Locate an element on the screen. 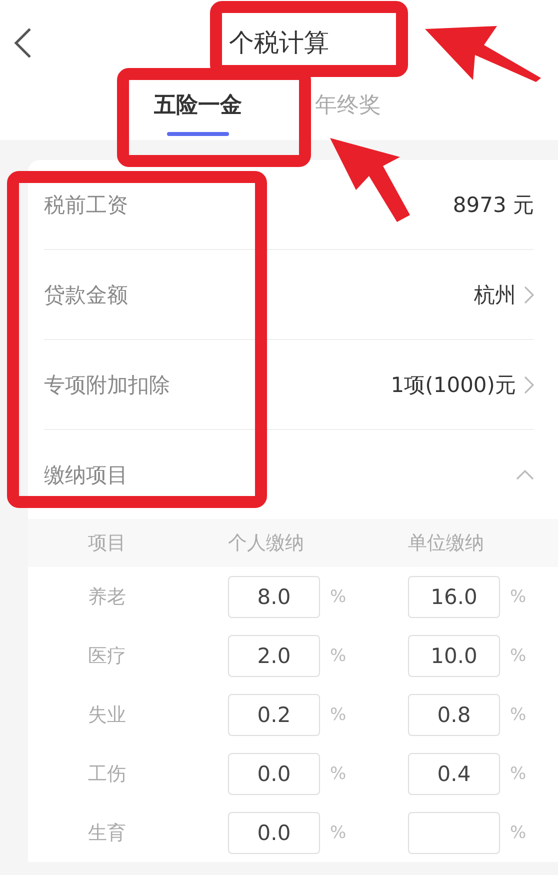 Image resolution: width=558 pixels, height=875 pixels. back-icon is located at coordinates (23, 43).